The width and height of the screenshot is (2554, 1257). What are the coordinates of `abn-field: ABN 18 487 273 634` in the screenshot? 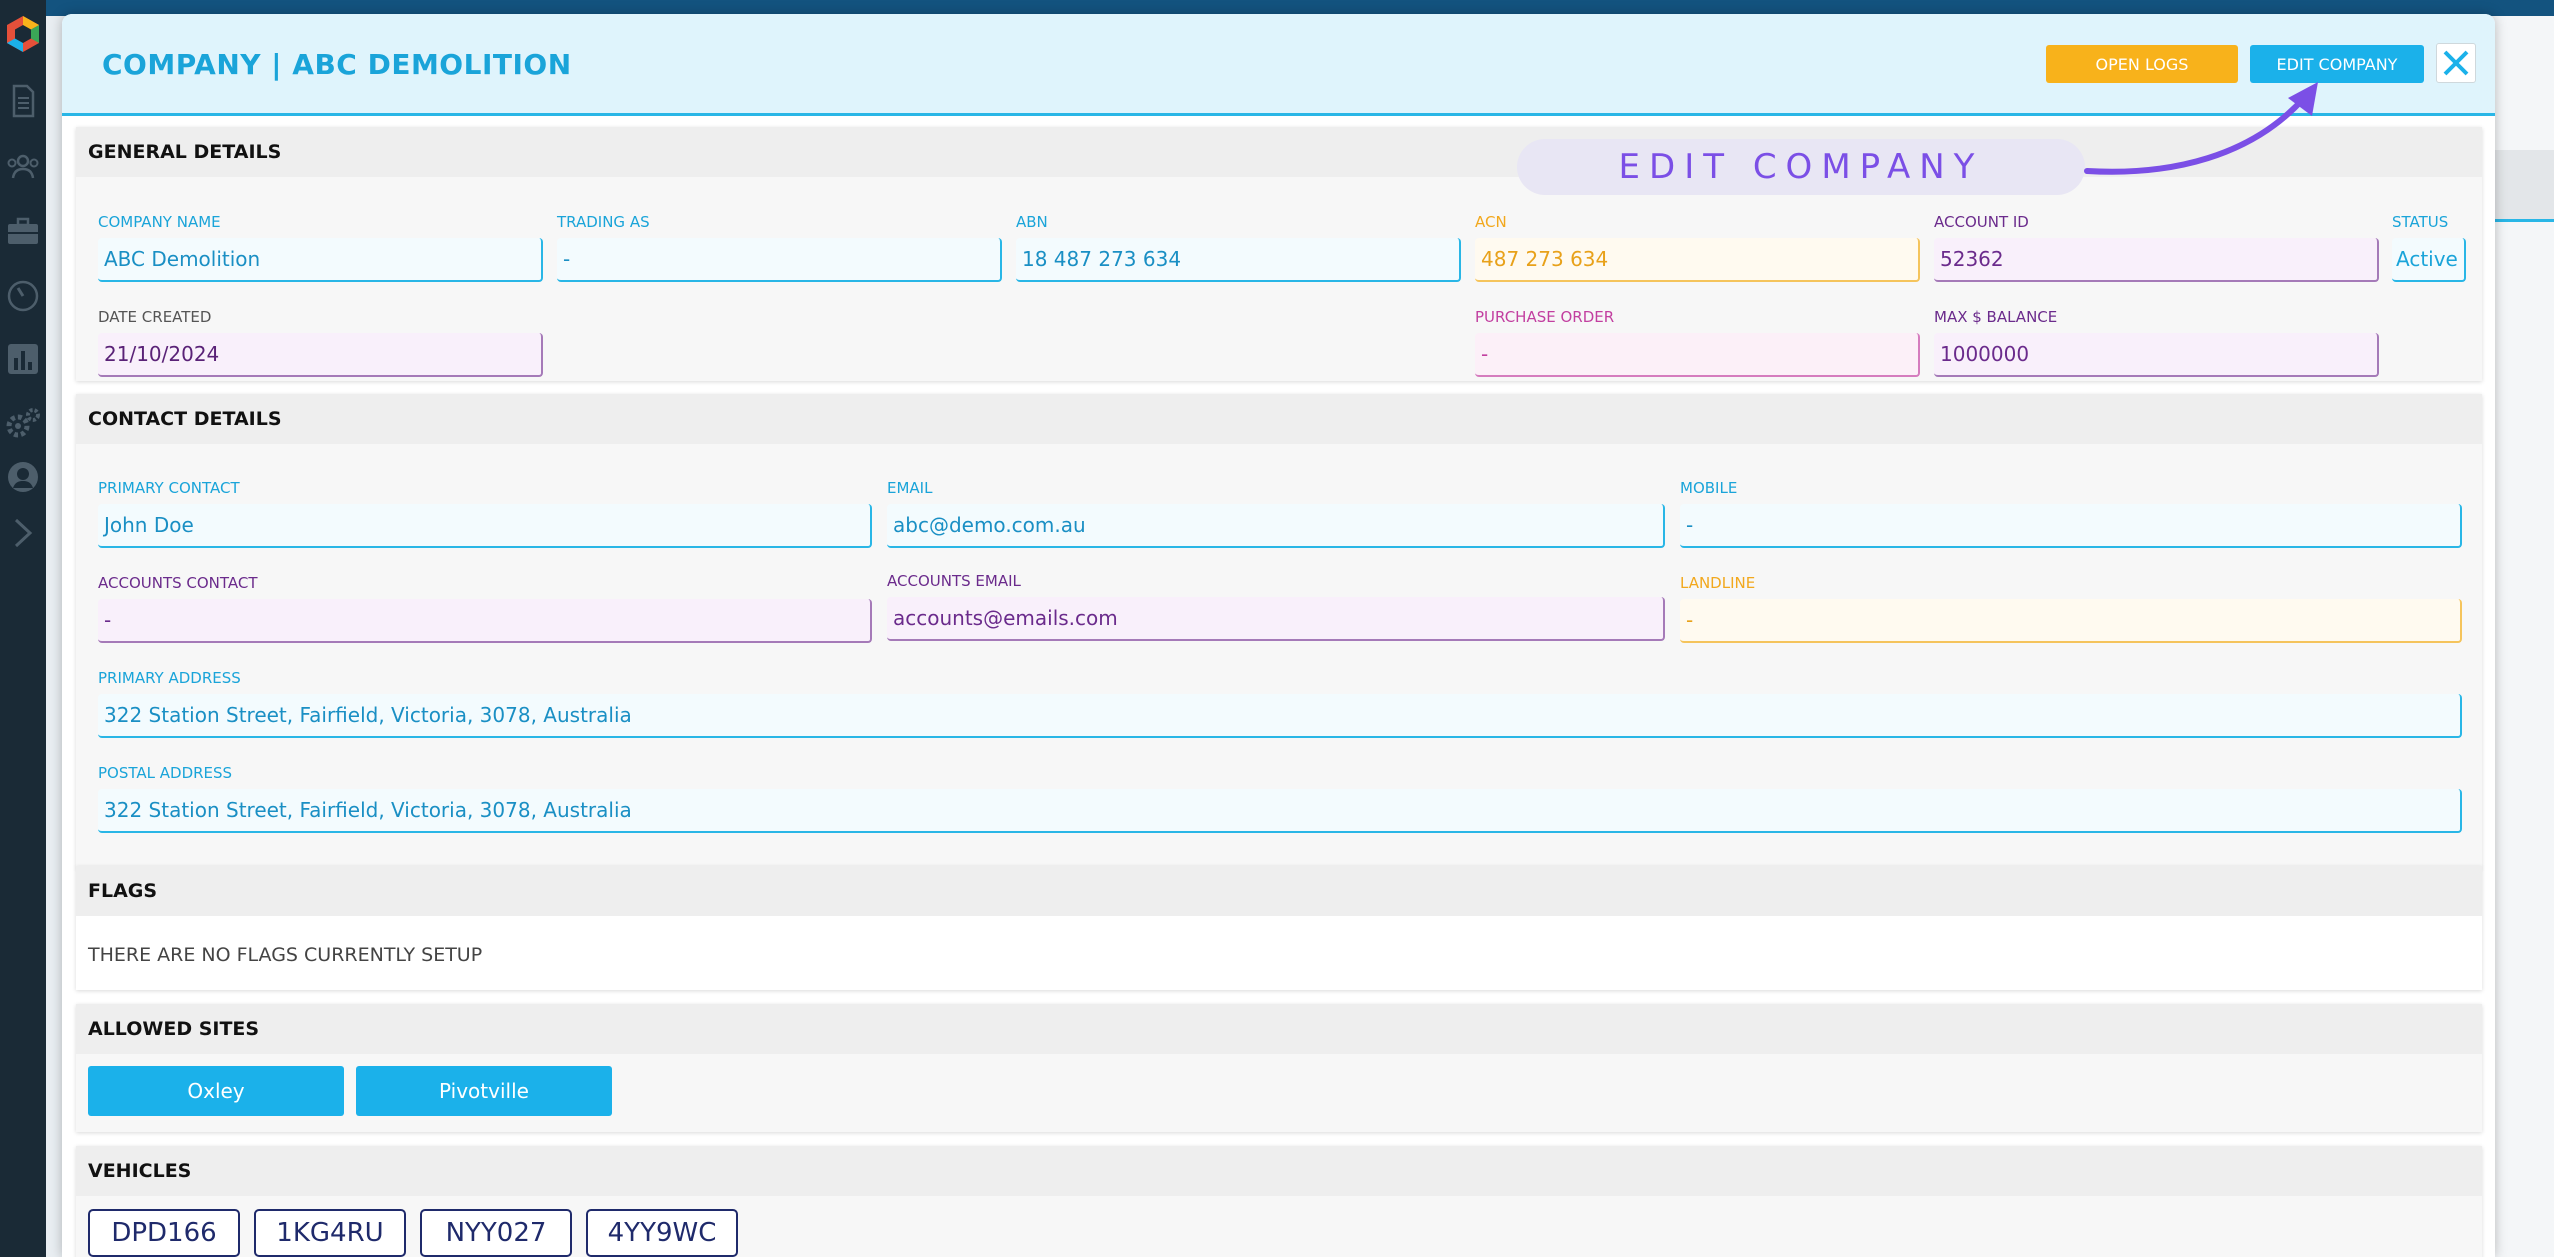 It's located at (1238, 247).